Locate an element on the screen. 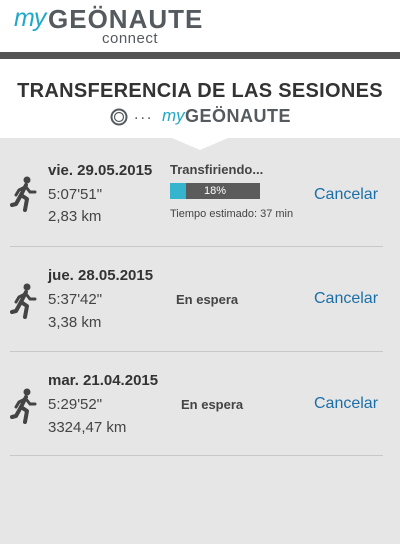 This screenshot has width=400, height=544. transfer-progress-bar: 18% is located at coordinates (215, 191).